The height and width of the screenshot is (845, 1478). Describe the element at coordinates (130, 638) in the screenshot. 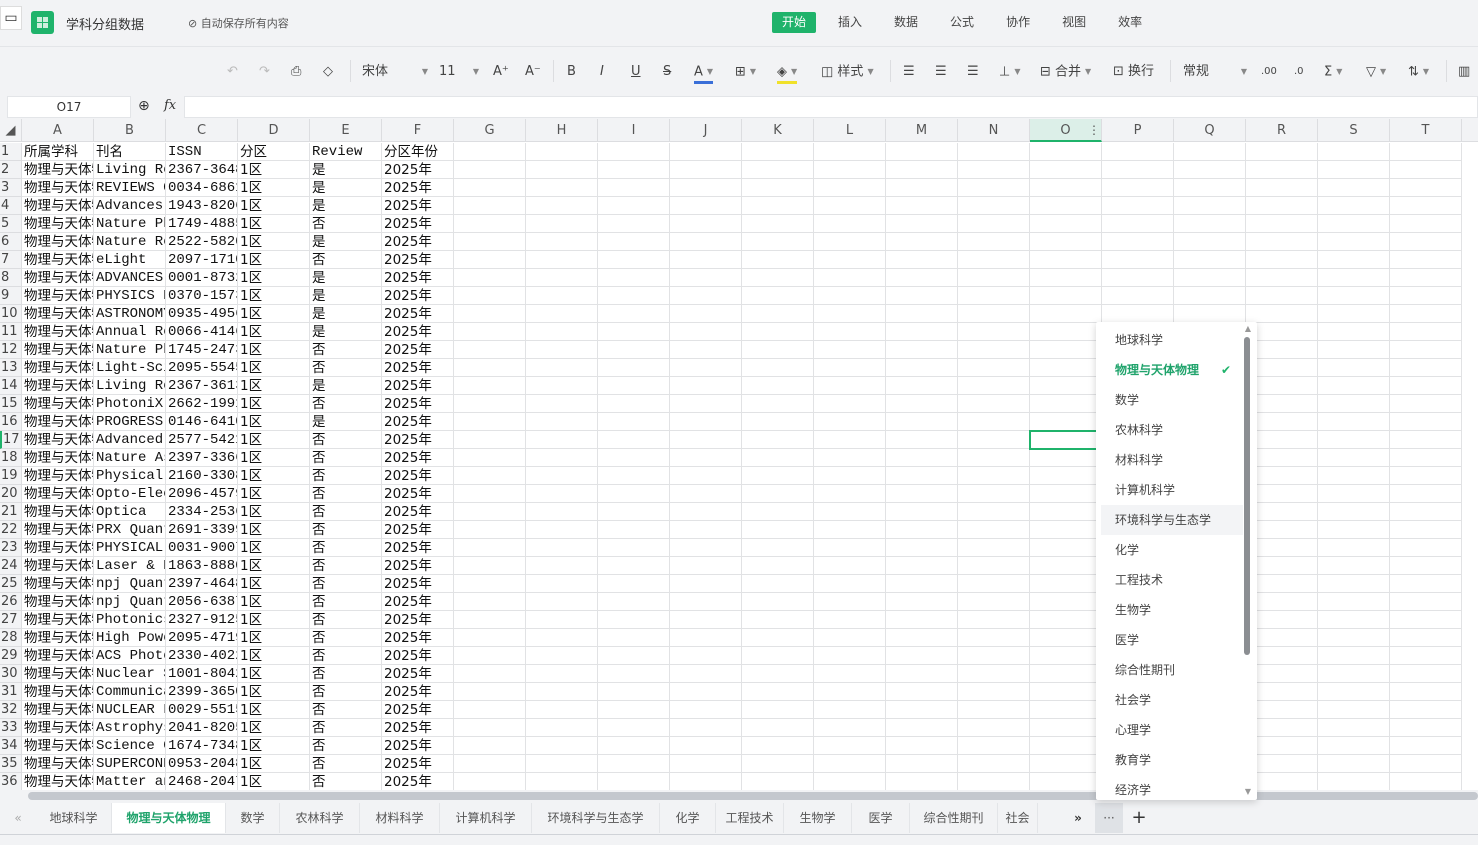

I see `cell: High Powe` at that location.